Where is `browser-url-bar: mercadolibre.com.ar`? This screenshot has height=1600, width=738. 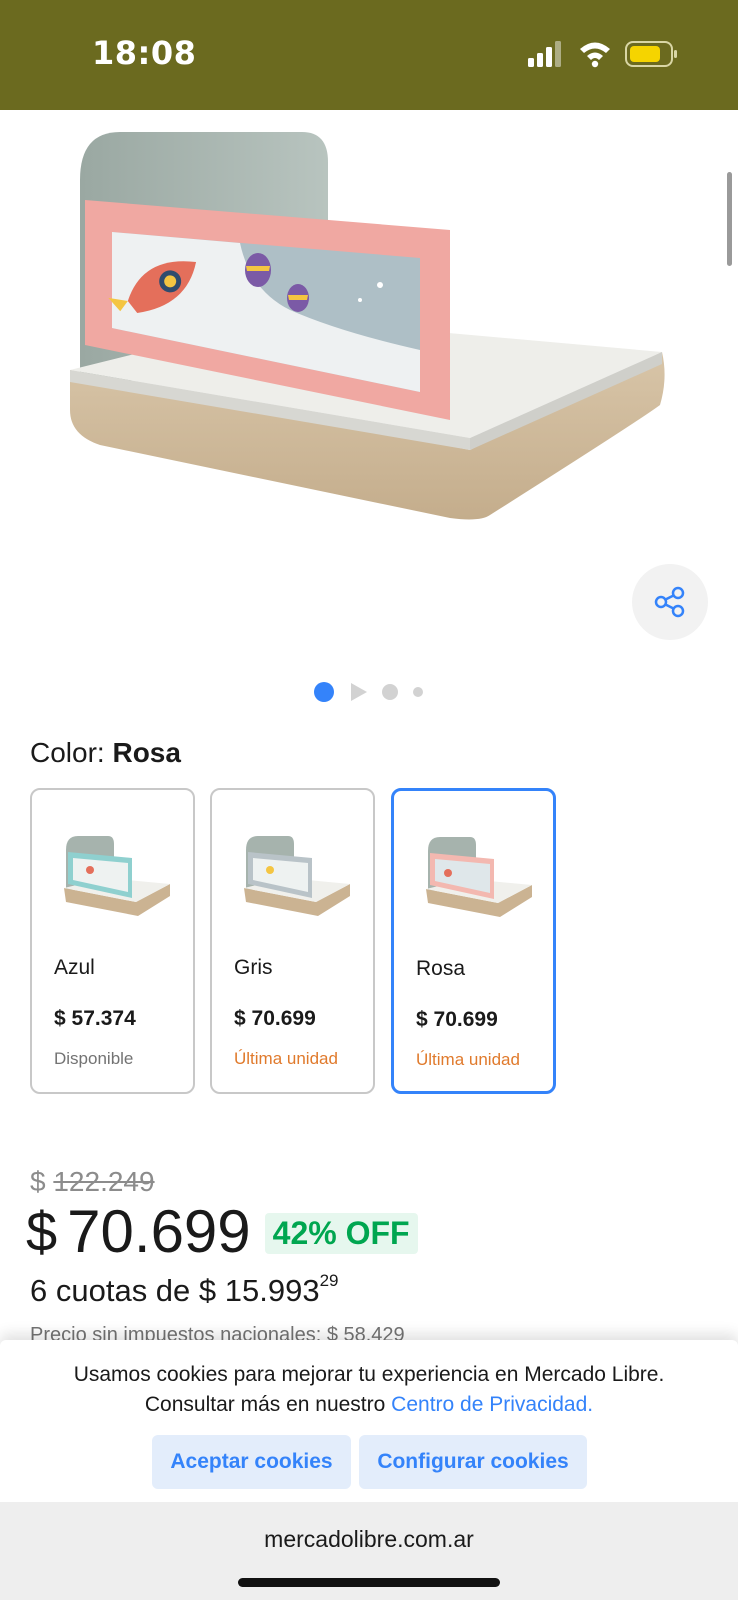
browser-url-bar: mercadolibre.com.ar is located at coordinates (369, 1551).